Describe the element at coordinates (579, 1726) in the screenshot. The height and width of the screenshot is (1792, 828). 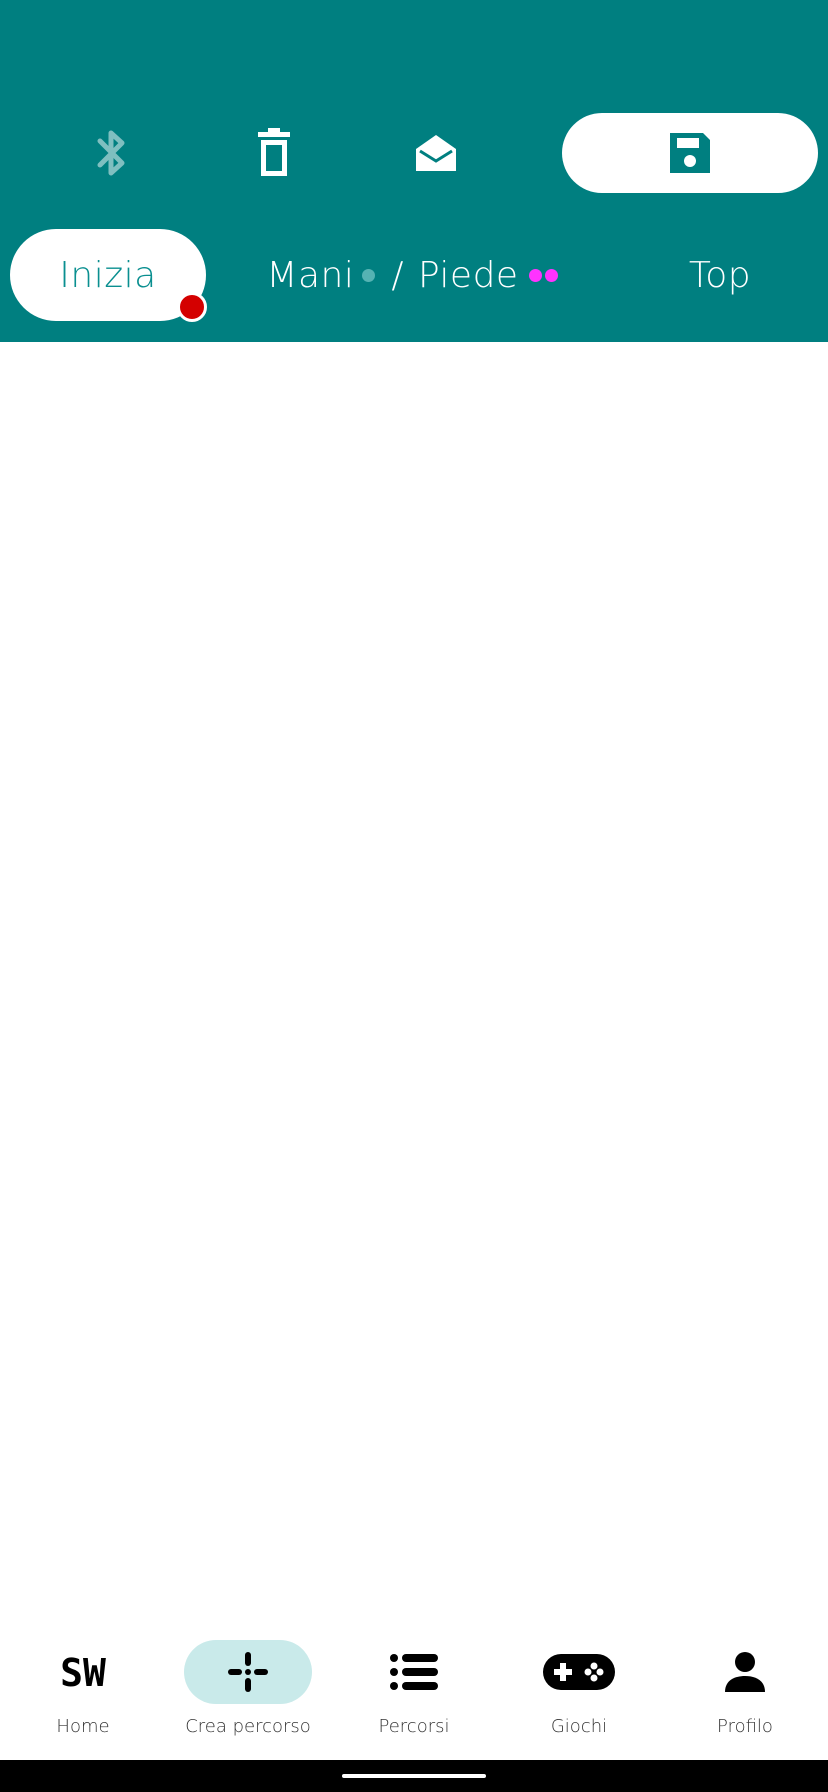
I see `nav-giochi-label: Giochi` at that location.